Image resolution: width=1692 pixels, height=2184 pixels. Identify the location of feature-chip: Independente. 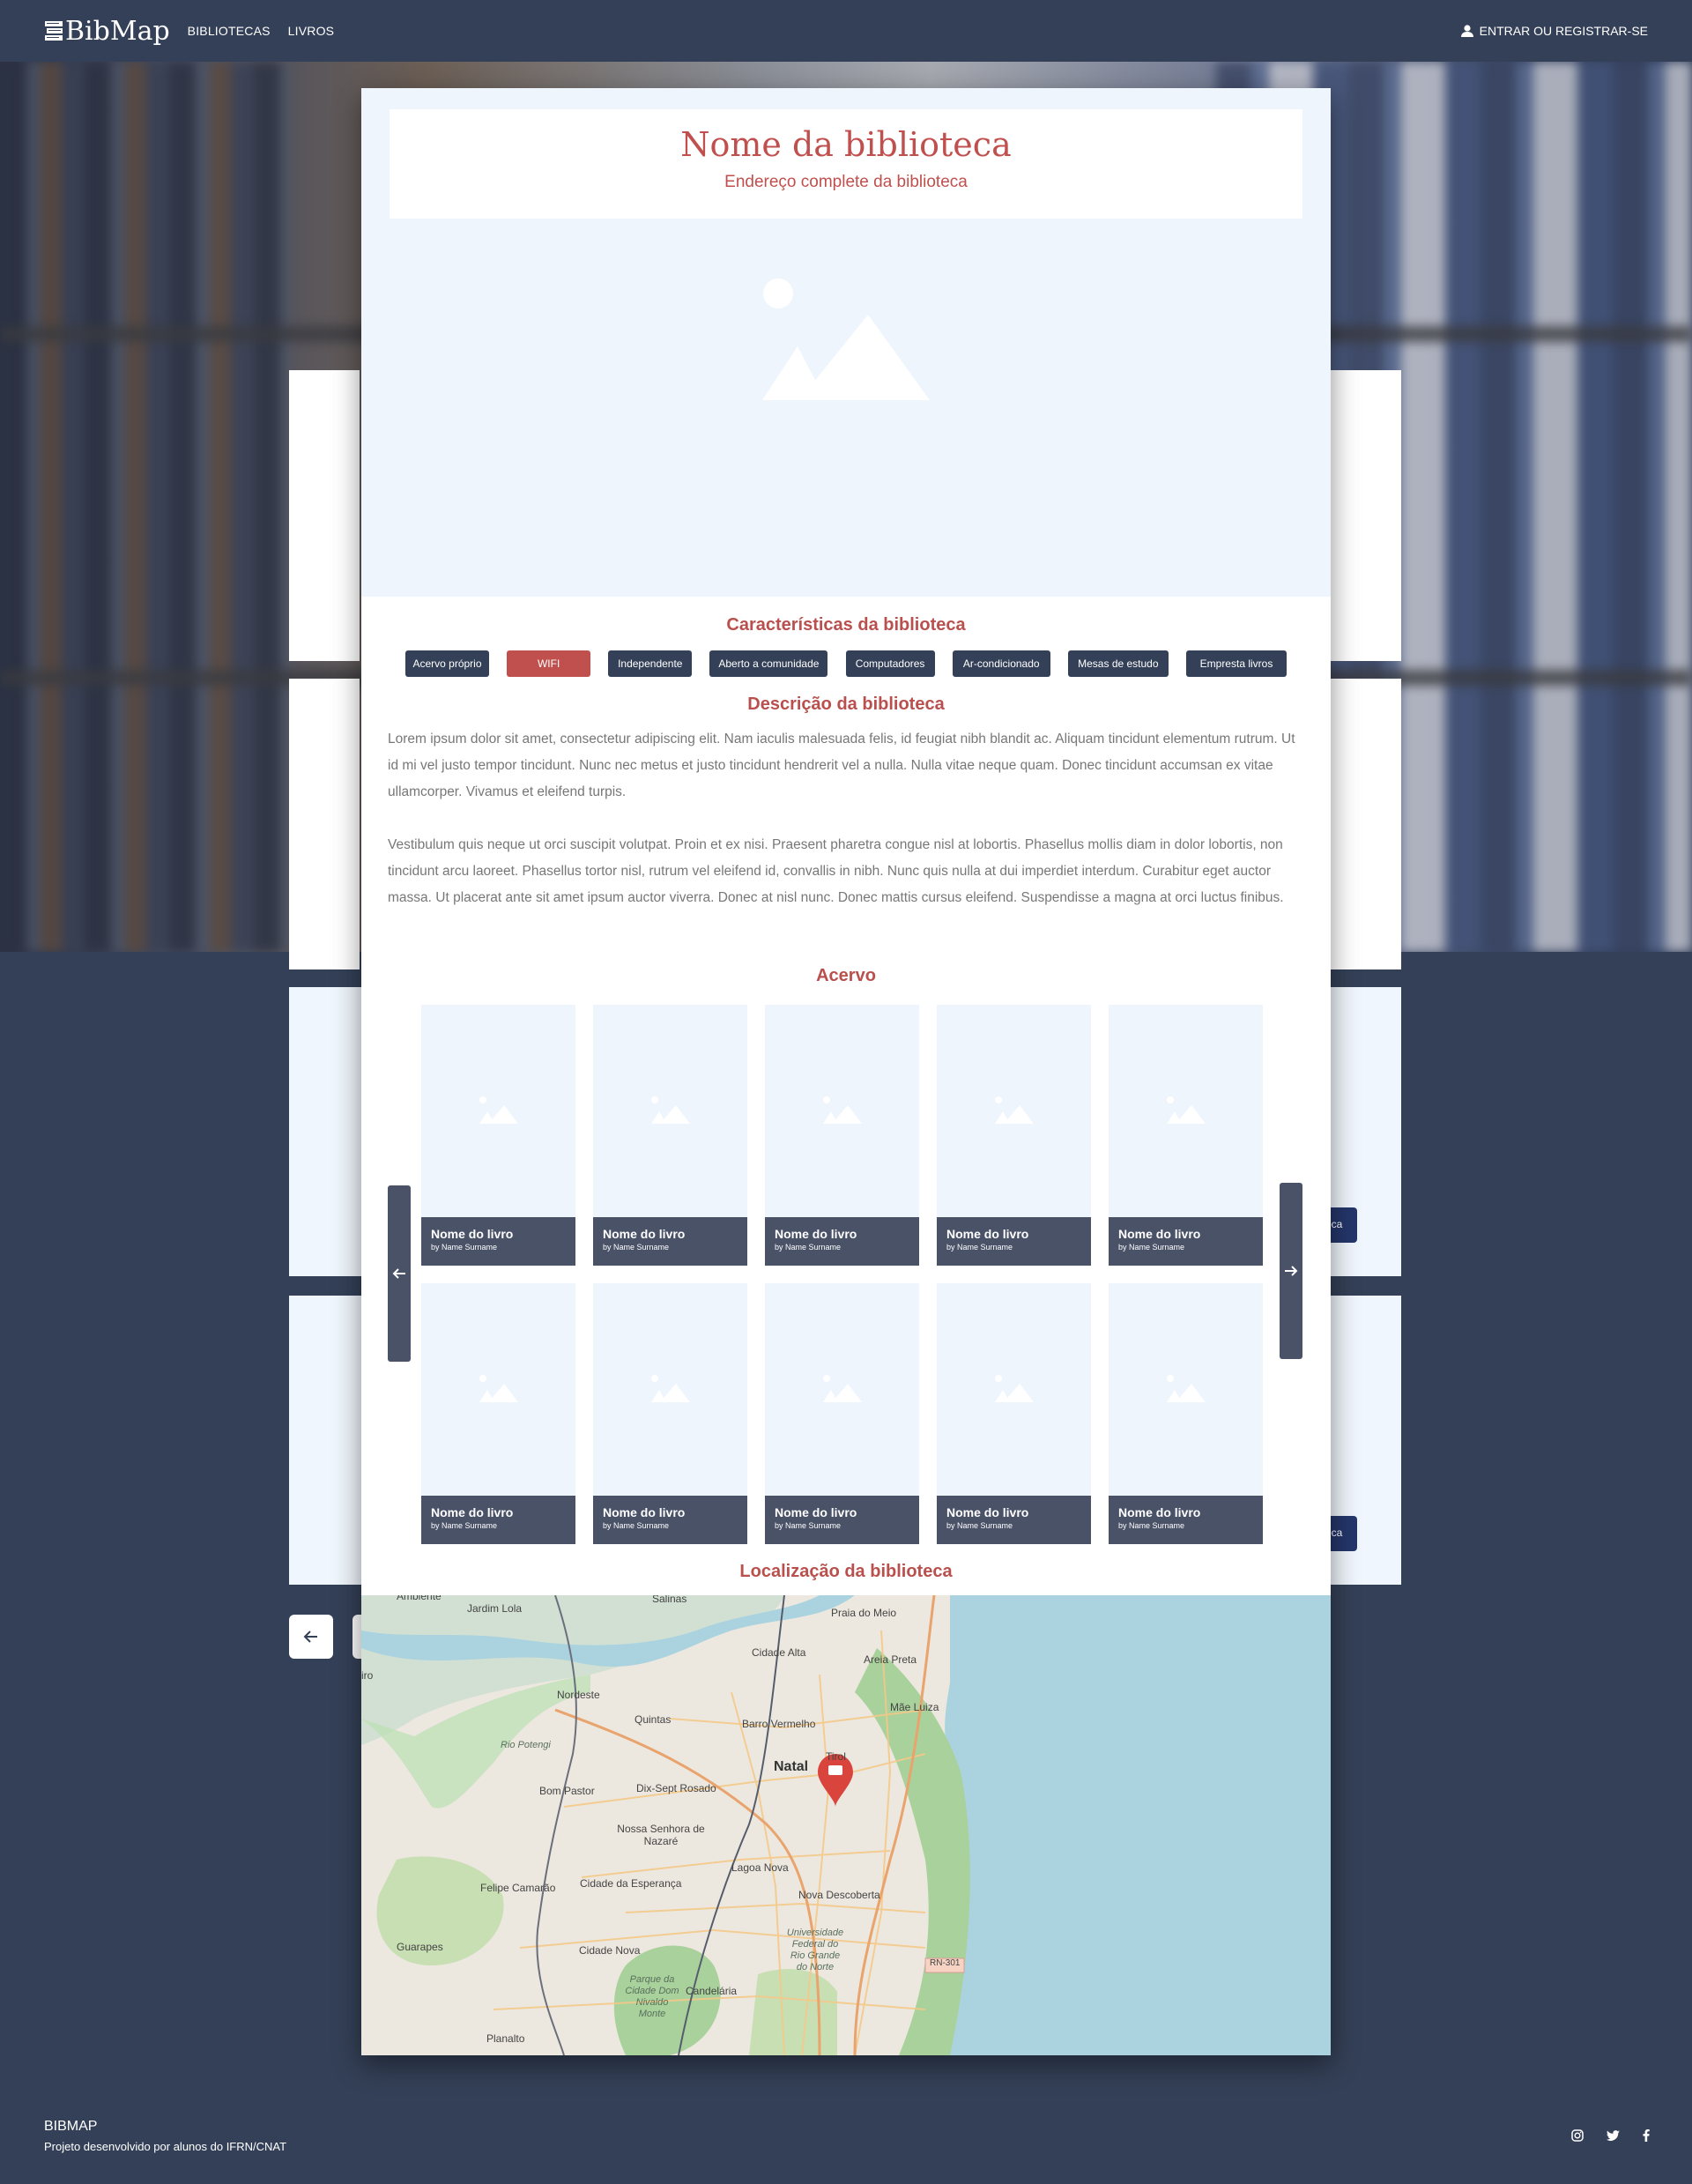
(650, 663).